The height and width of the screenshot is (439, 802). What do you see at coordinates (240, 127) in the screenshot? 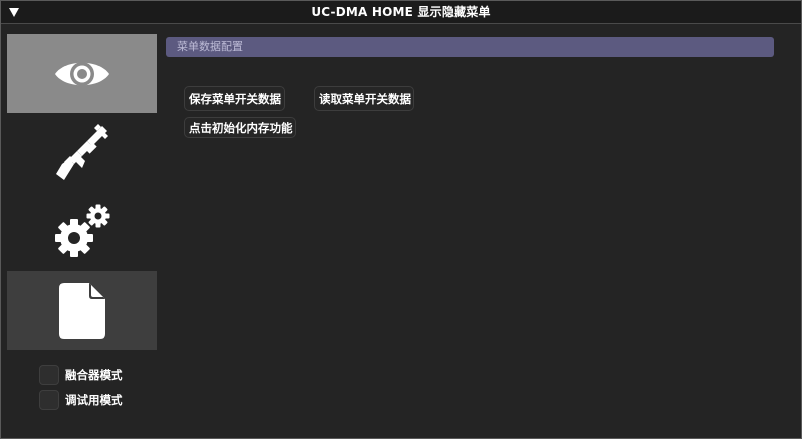
I see `init-memory-button: 点击初始化内存功能` at bounding box center [240, 127].